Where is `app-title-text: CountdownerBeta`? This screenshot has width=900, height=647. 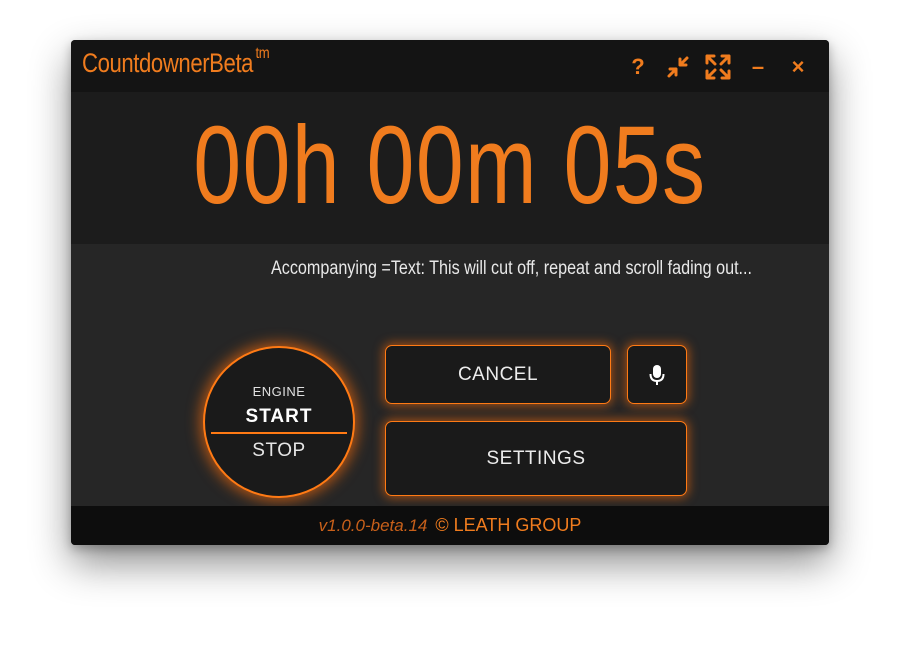
app-title-text: CountdownerBeta is located at coordinates (168, 63).